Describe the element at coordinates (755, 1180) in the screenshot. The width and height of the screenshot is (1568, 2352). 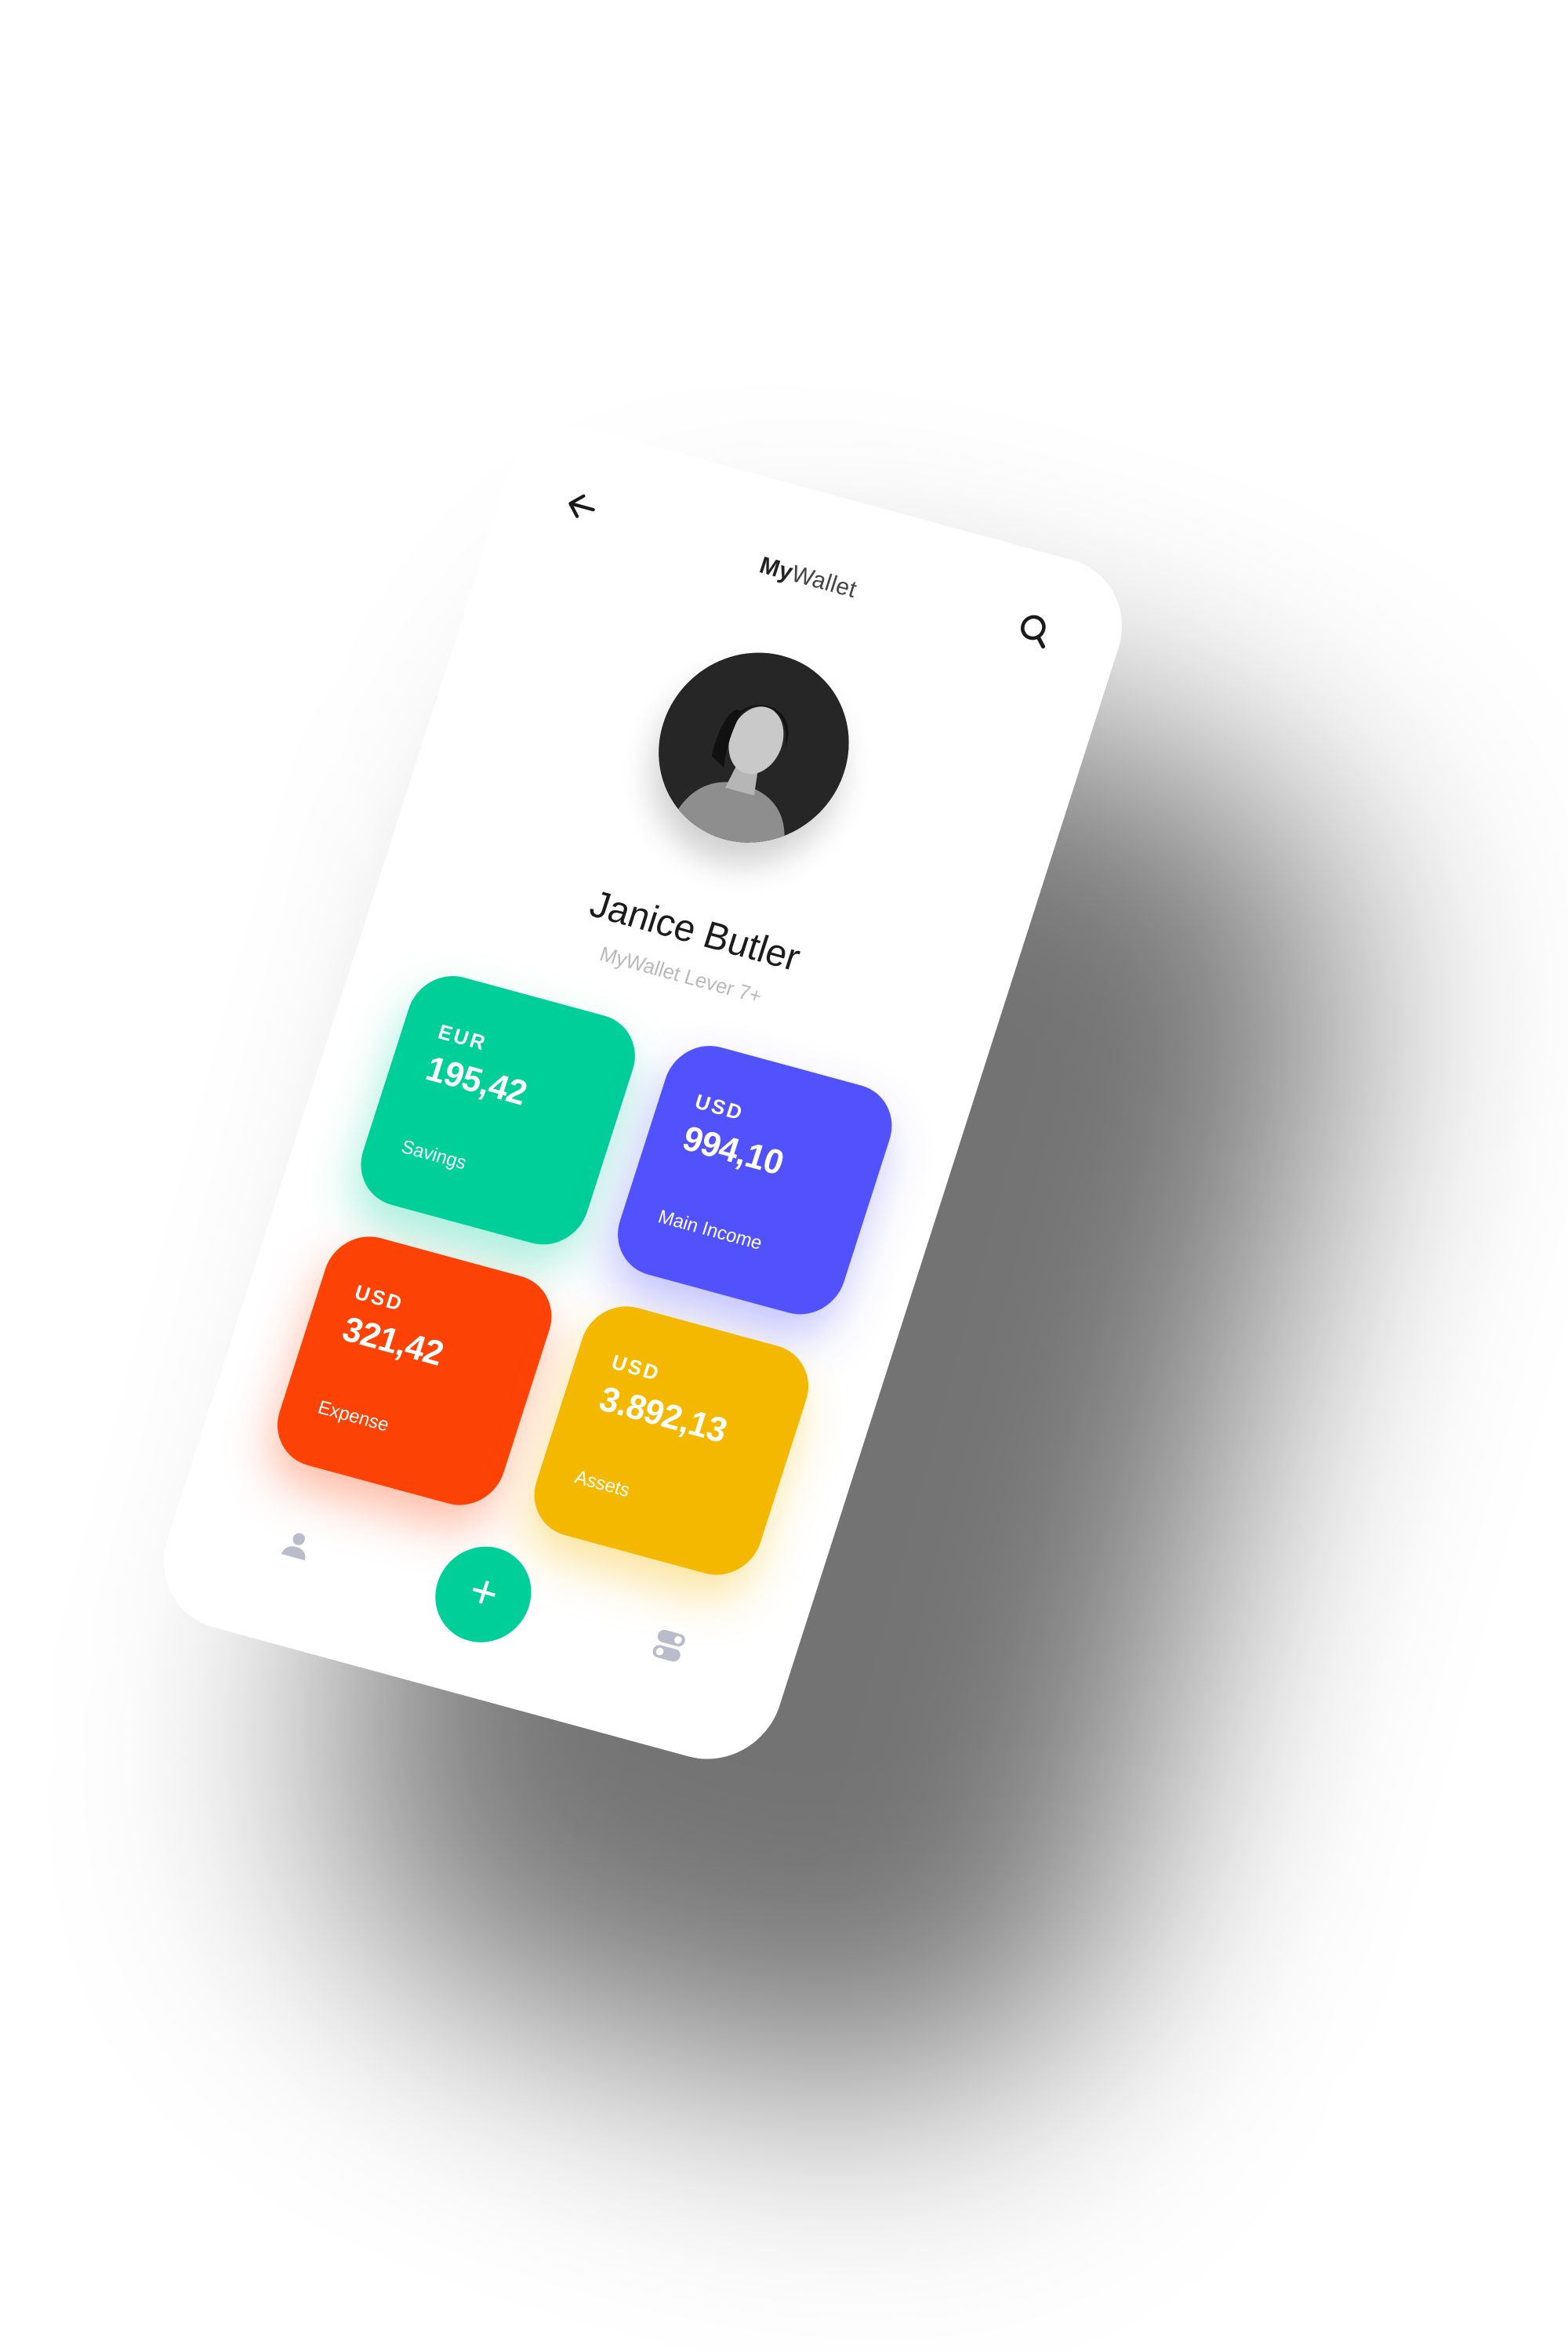
I see `card-main-income: USD 994,10 Main Income` at that location.